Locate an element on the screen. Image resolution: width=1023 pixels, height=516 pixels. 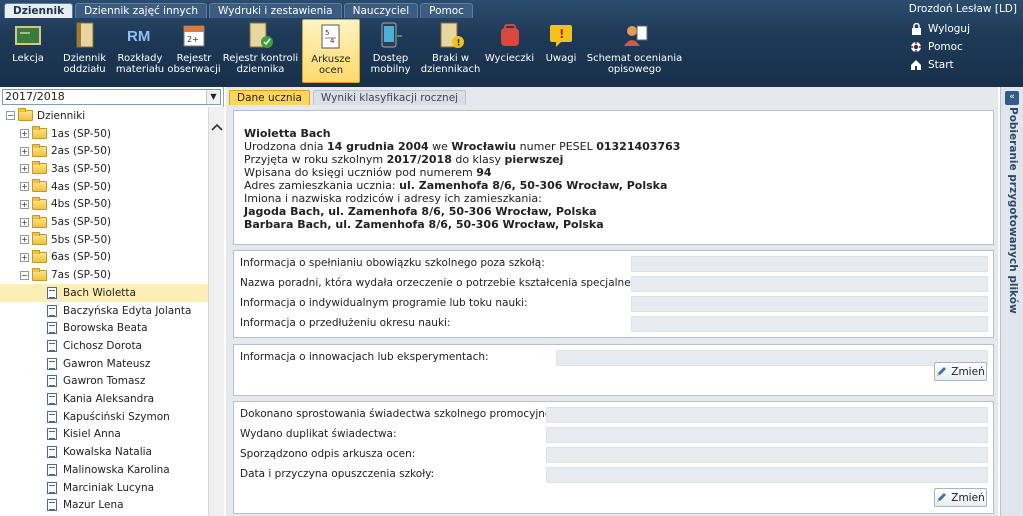
tree-student-label: Kania Aleksandra is located at coordinates (109, 399).